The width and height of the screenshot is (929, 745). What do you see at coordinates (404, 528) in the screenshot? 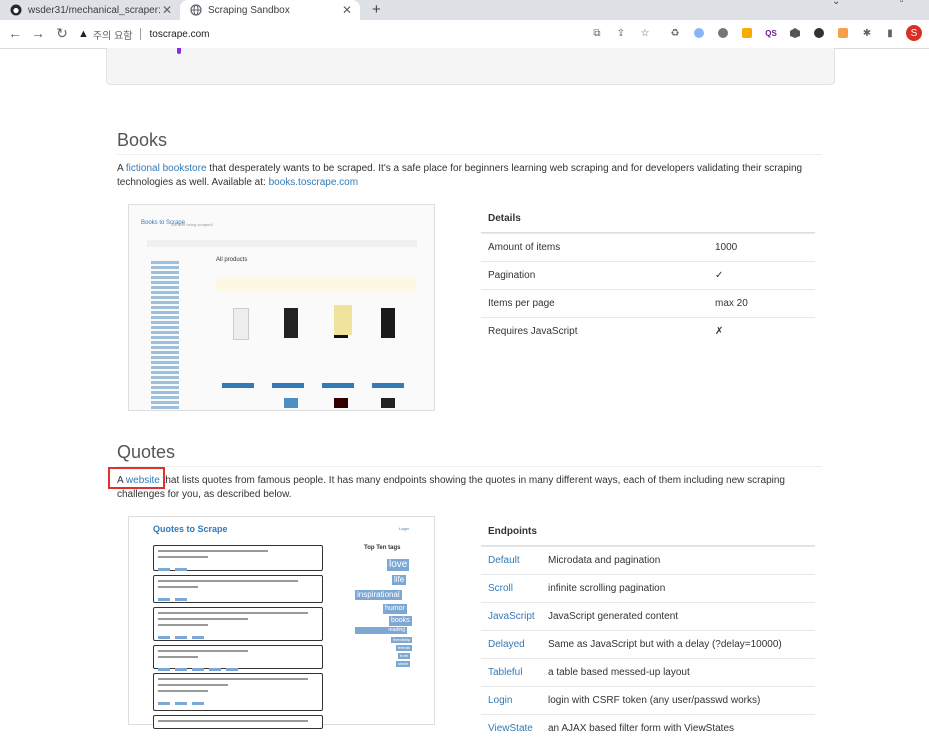
I see `preview-login-link: Login` at bounding box center [404, 528].